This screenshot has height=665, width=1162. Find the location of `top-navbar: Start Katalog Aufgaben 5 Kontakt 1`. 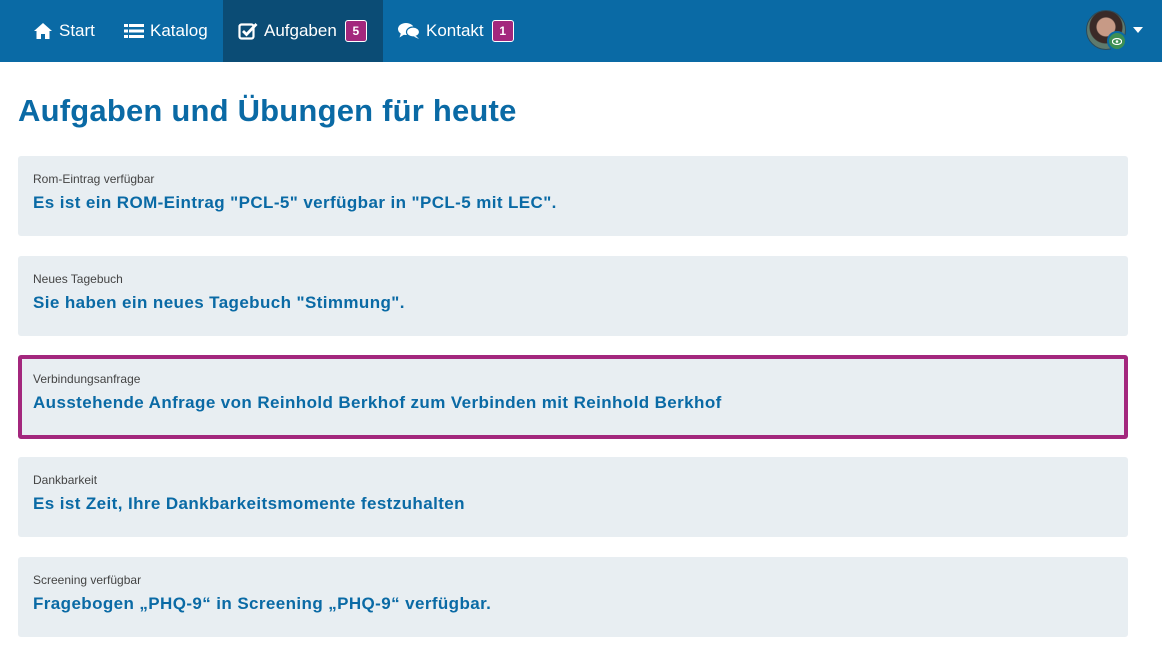

top-navbar: Start Katalog Aufgaben 5 Kontakt 1 is located at coordinates (581, 31).